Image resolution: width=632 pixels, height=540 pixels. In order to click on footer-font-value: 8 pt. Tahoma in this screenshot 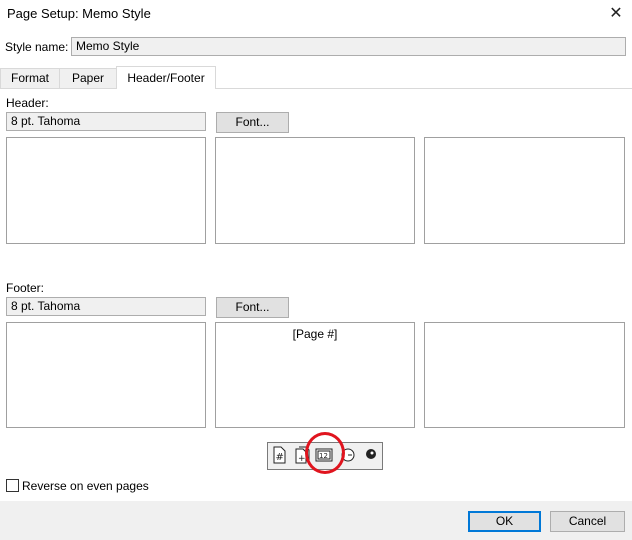, I will do `click(106, 306)`.